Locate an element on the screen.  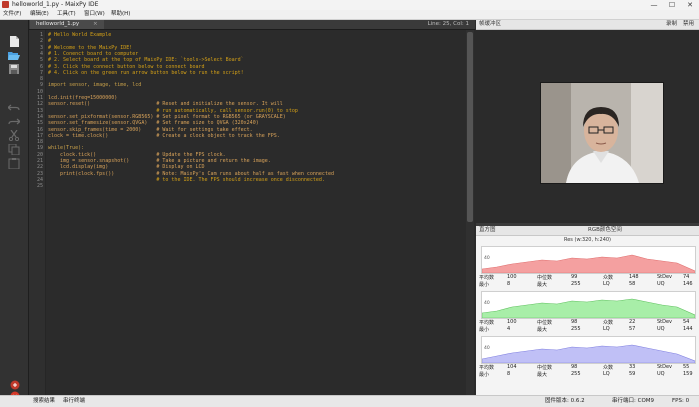
colorspace-select: RGB颜色空间 is located at coordinates (605, 230).